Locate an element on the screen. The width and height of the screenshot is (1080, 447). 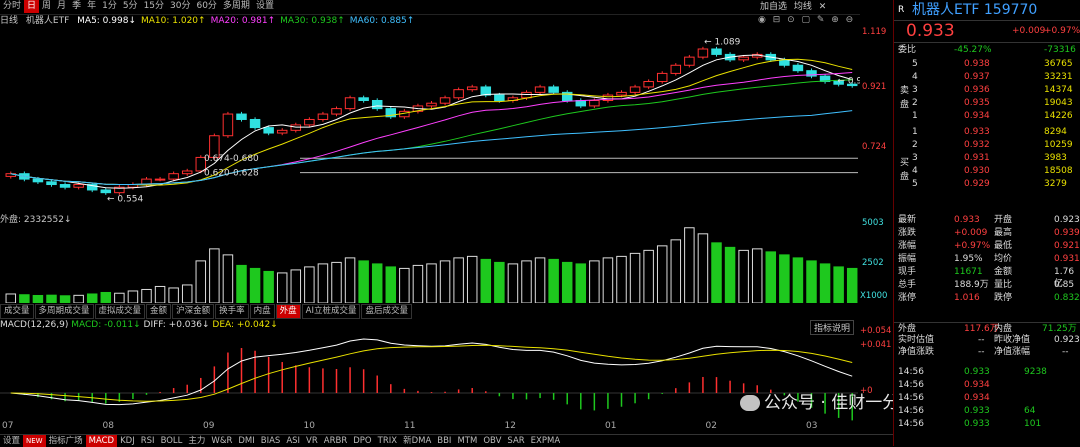
add-watchlist-button: 加自选 is located at coordinates (773, 7).